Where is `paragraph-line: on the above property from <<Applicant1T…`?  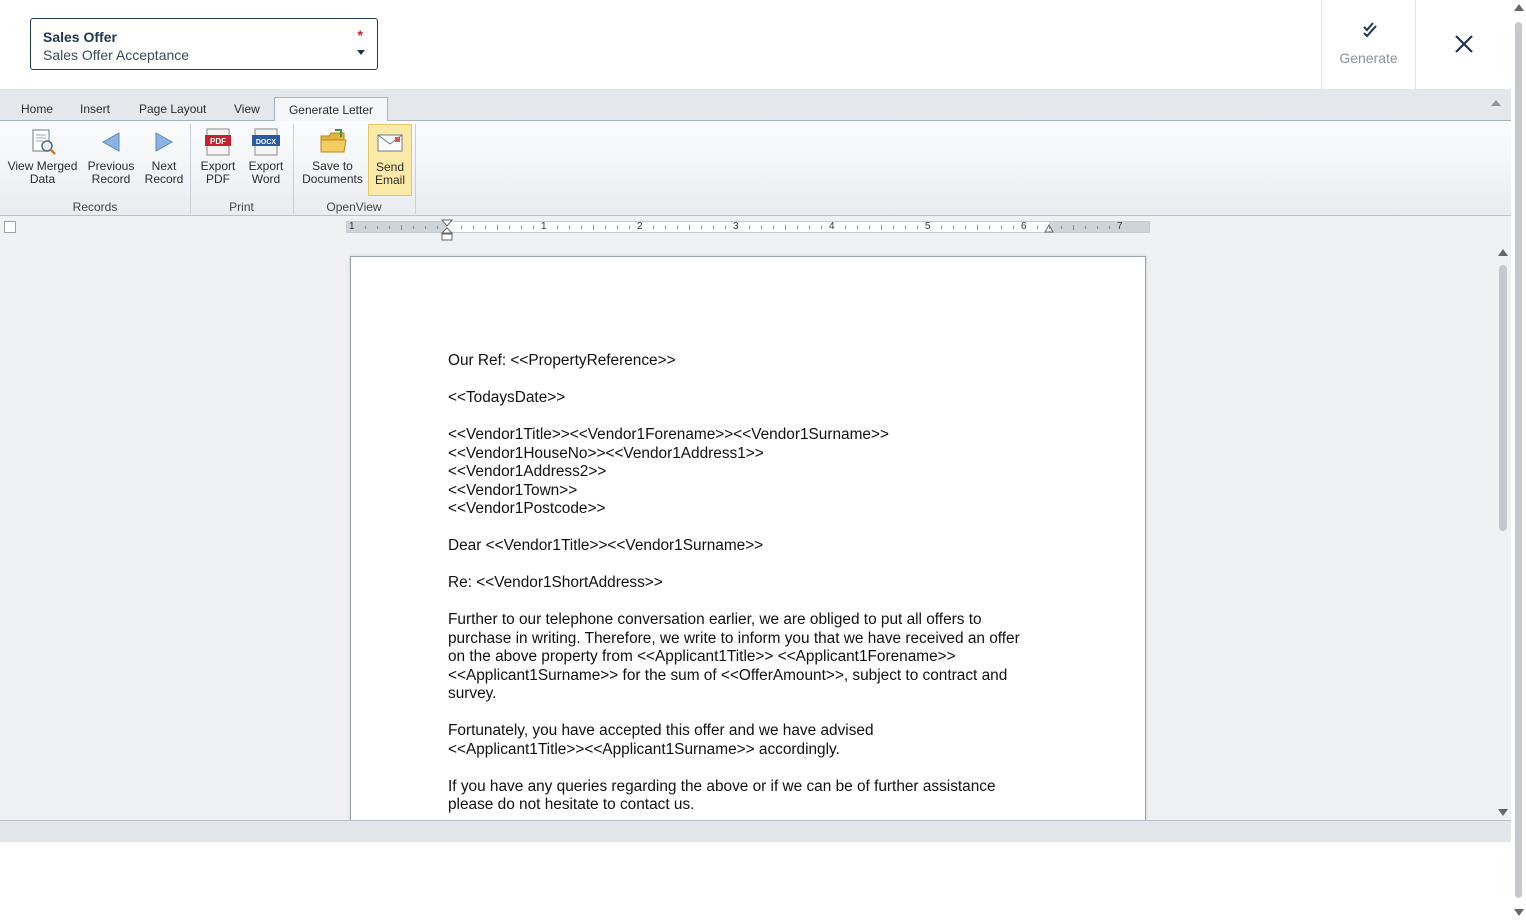
paragraph-line: on the above property from <<Applicant1T… is located at coordinates (702, 656).